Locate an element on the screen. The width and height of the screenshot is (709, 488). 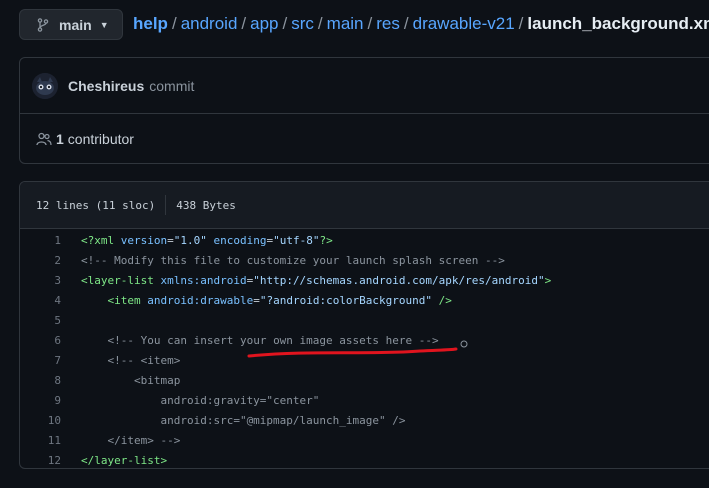
commit-author-link: Cheshireus is located at coordinates (106, 86).